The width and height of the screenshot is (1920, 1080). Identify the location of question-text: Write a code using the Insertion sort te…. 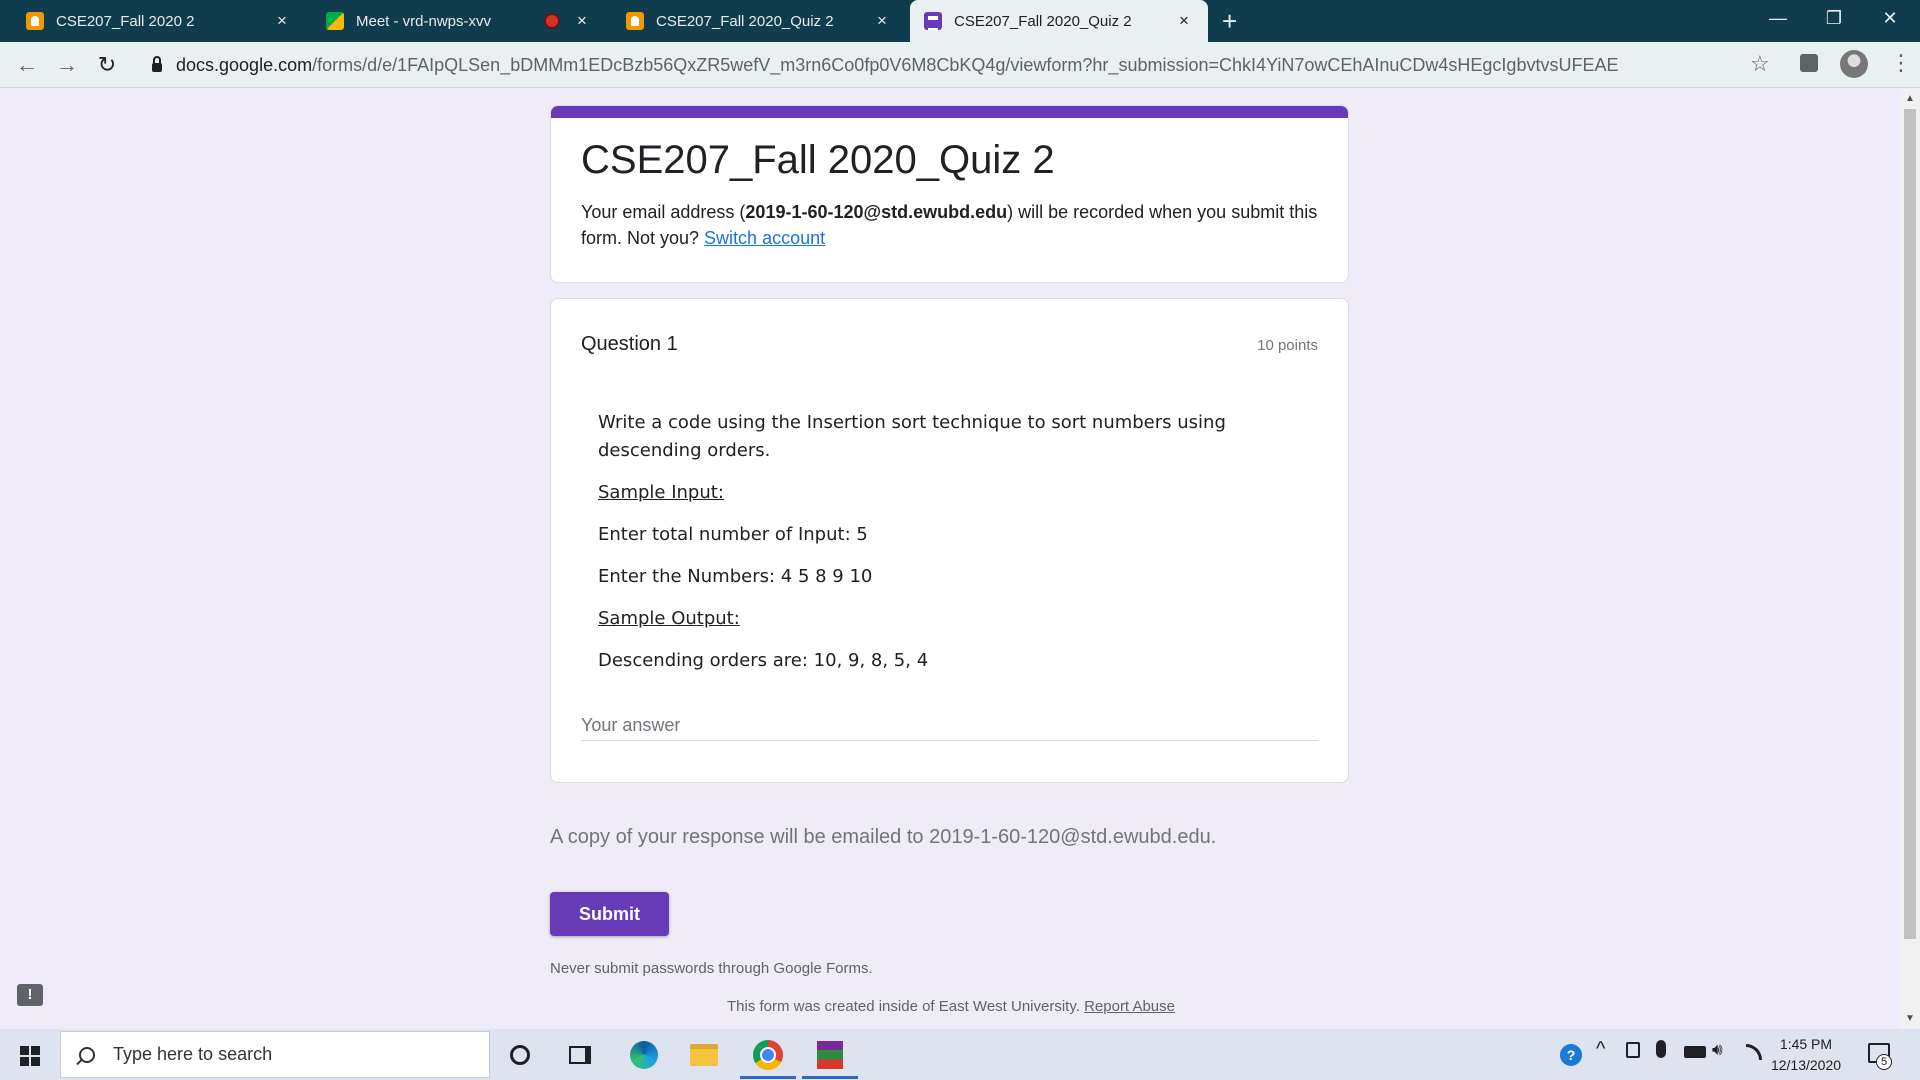
(912, 436).